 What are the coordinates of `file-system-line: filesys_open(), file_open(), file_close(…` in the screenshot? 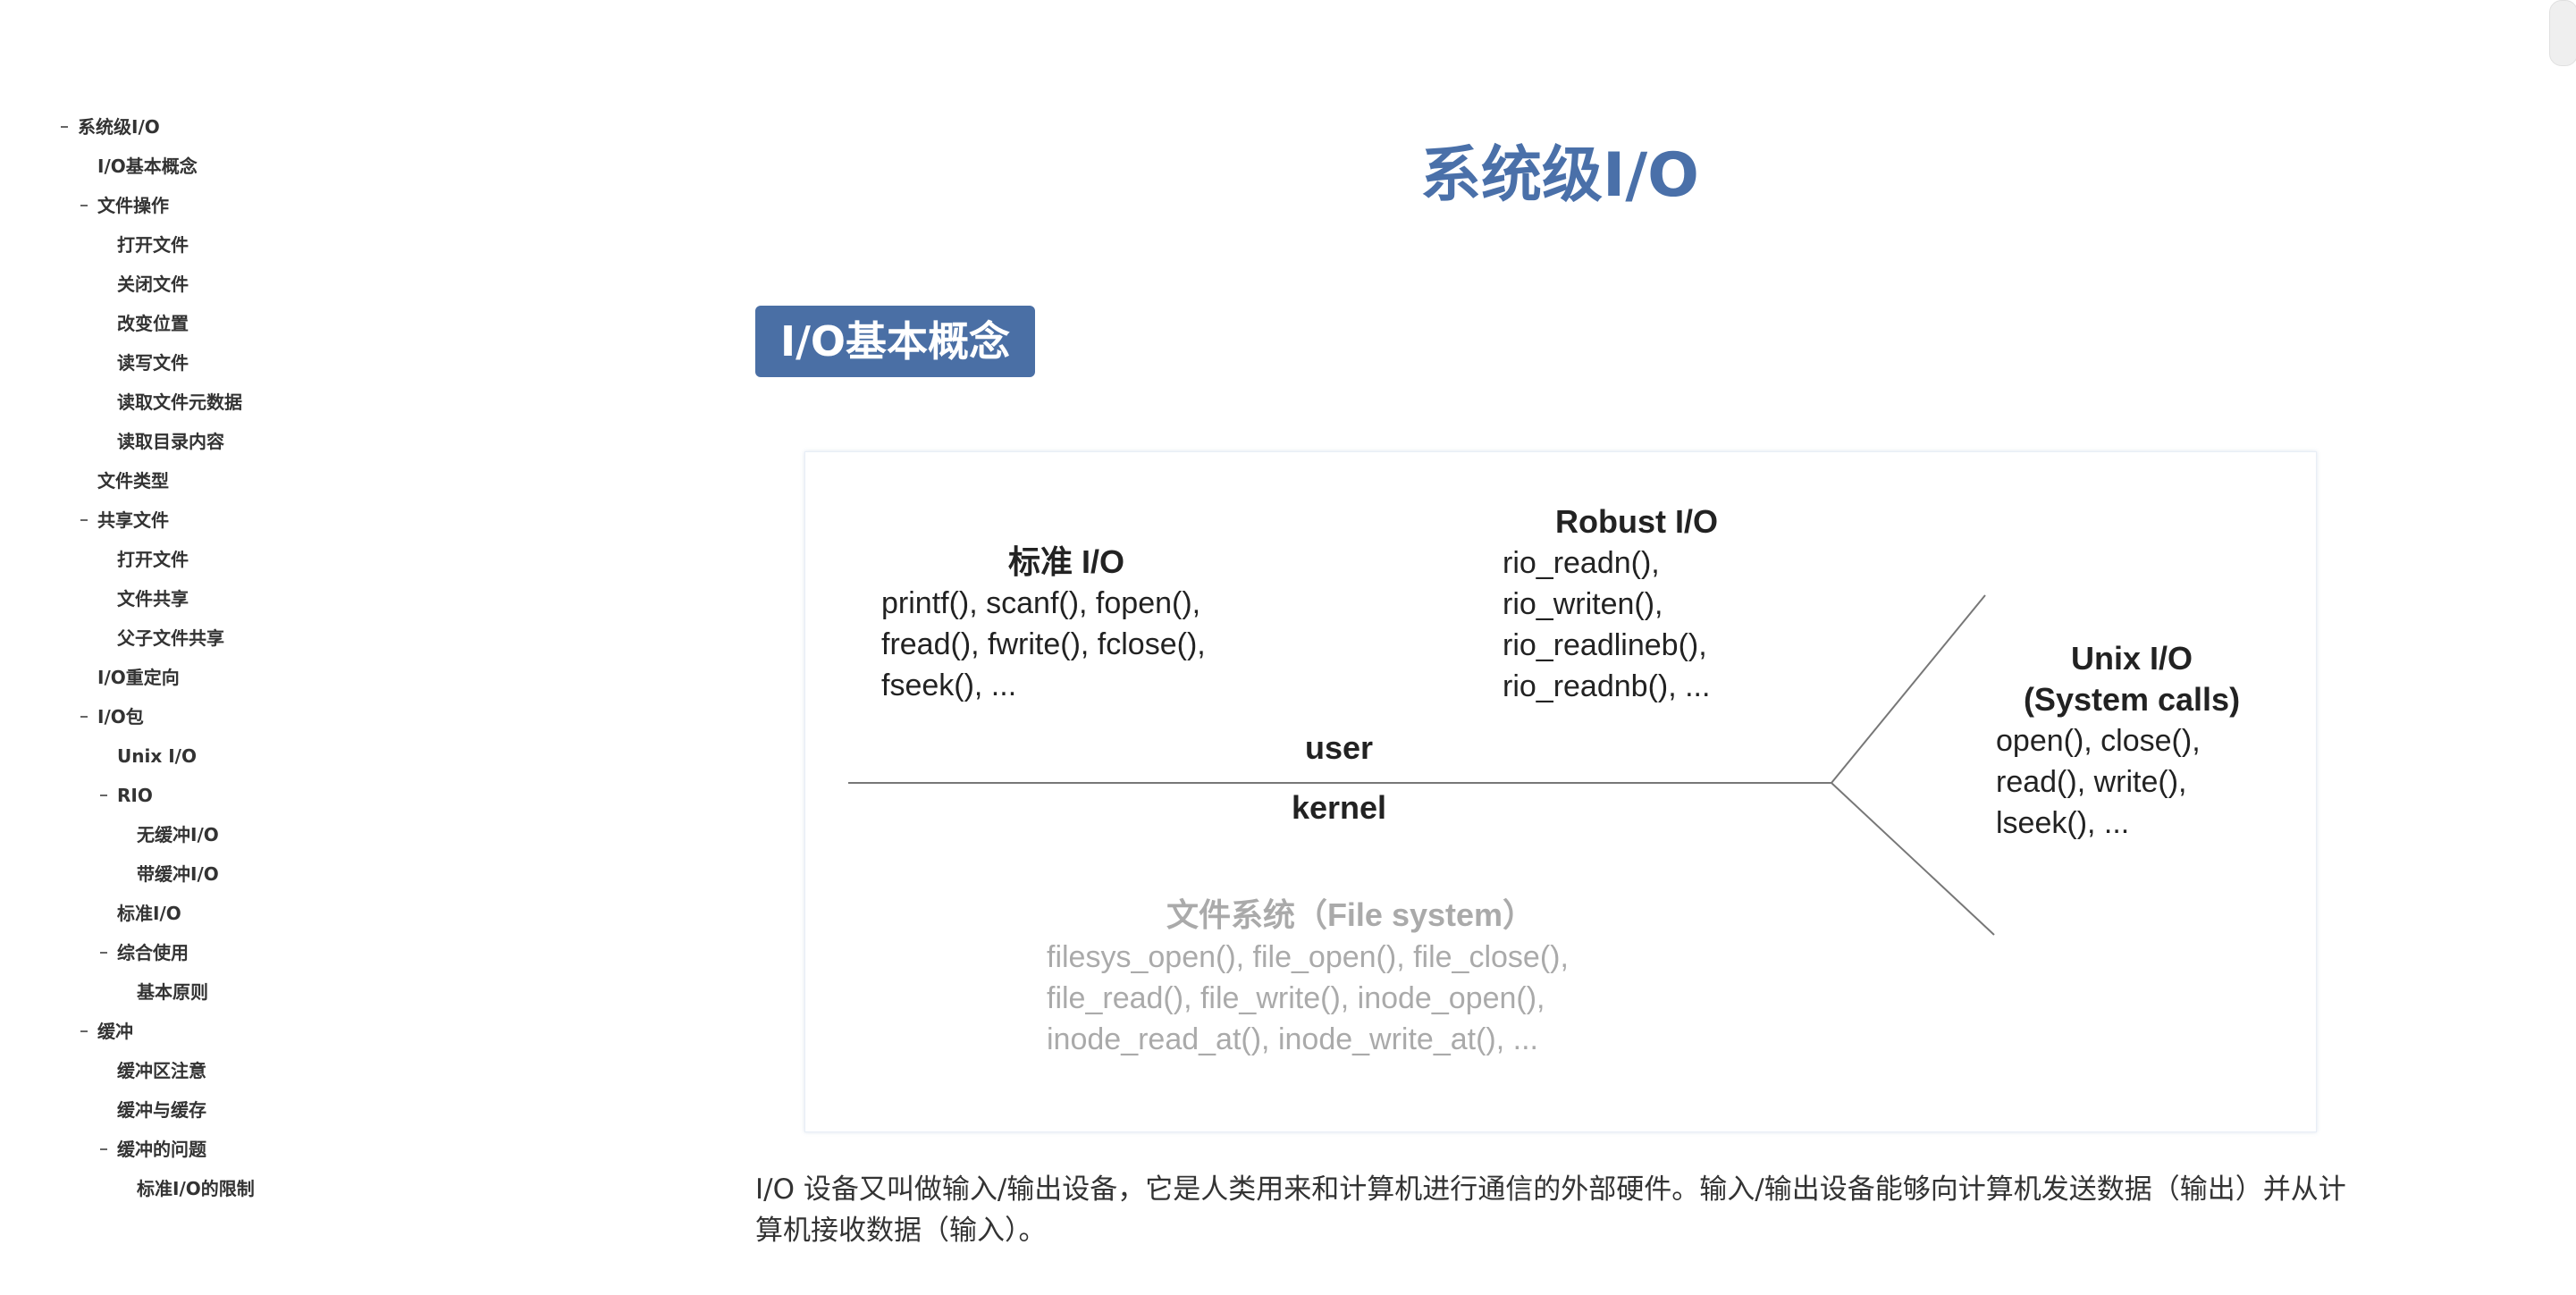 It's located at (1308, 957).